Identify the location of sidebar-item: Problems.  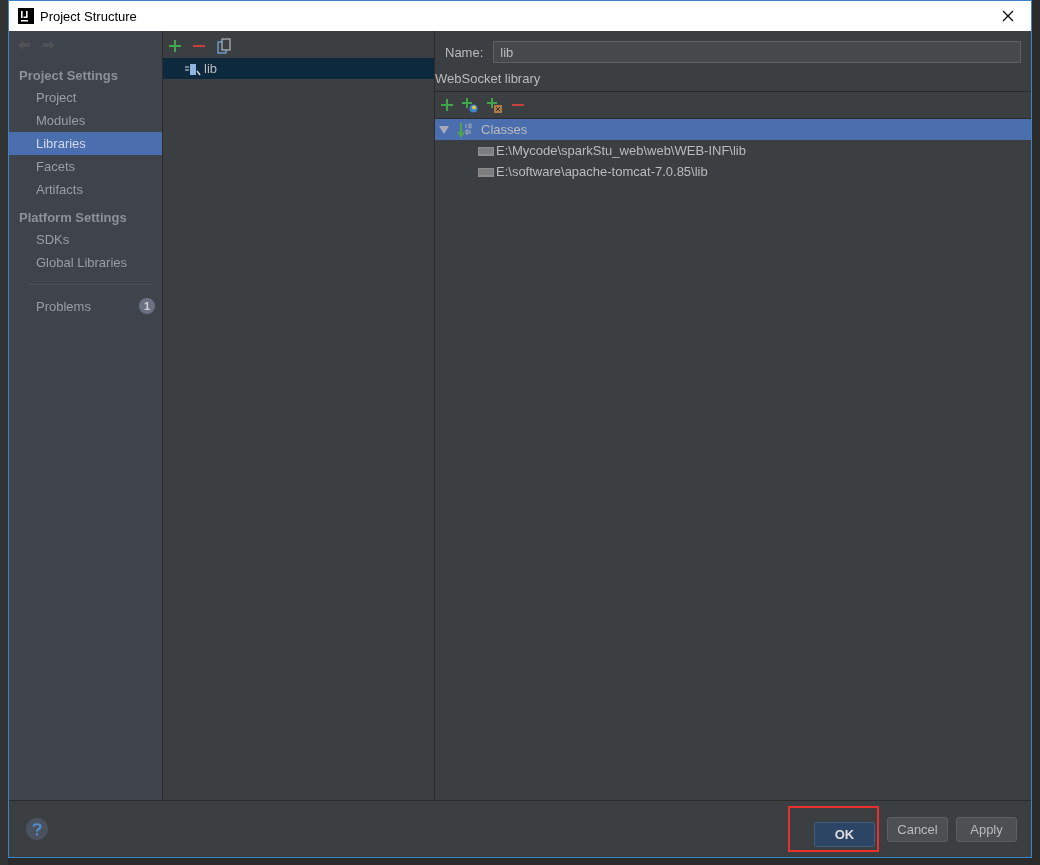
(63, 306).